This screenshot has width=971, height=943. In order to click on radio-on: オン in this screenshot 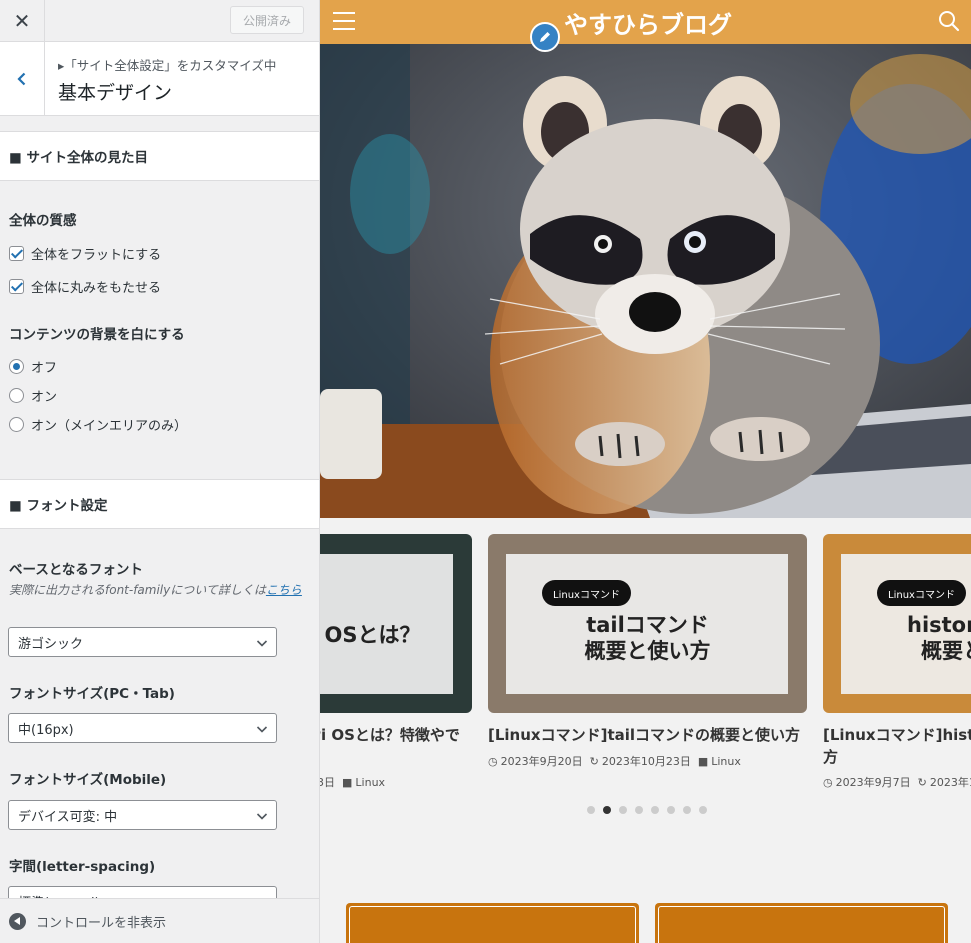, I will do `click(33, 395)`.